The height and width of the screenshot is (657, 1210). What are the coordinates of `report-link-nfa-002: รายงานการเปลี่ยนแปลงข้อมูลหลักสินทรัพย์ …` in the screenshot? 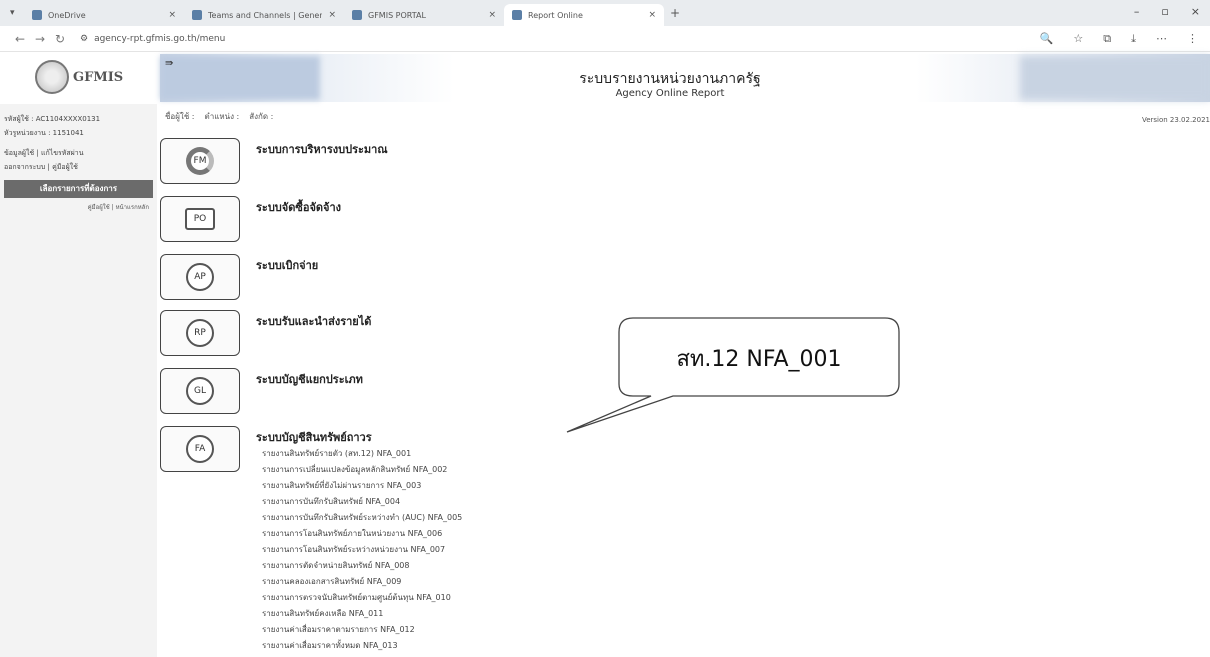 It's located at (362, 470).